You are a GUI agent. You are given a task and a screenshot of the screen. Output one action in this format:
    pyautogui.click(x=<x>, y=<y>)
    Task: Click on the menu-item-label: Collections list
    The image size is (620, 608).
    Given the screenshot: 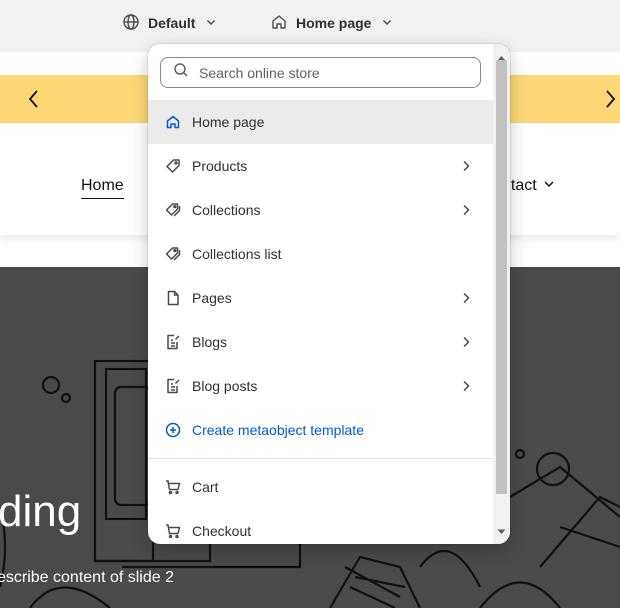 What is the action you would take?
    pyautogui.click(x=237, y=254)
    